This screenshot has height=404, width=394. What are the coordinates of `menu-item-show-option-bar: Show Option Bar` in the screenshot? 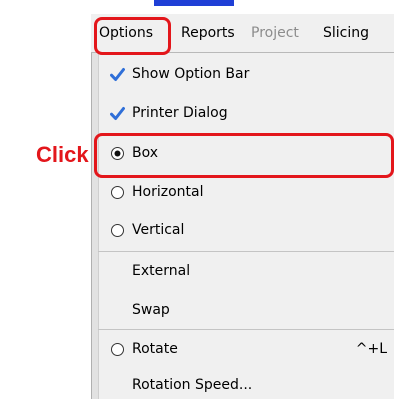 It's located at (243, 74).